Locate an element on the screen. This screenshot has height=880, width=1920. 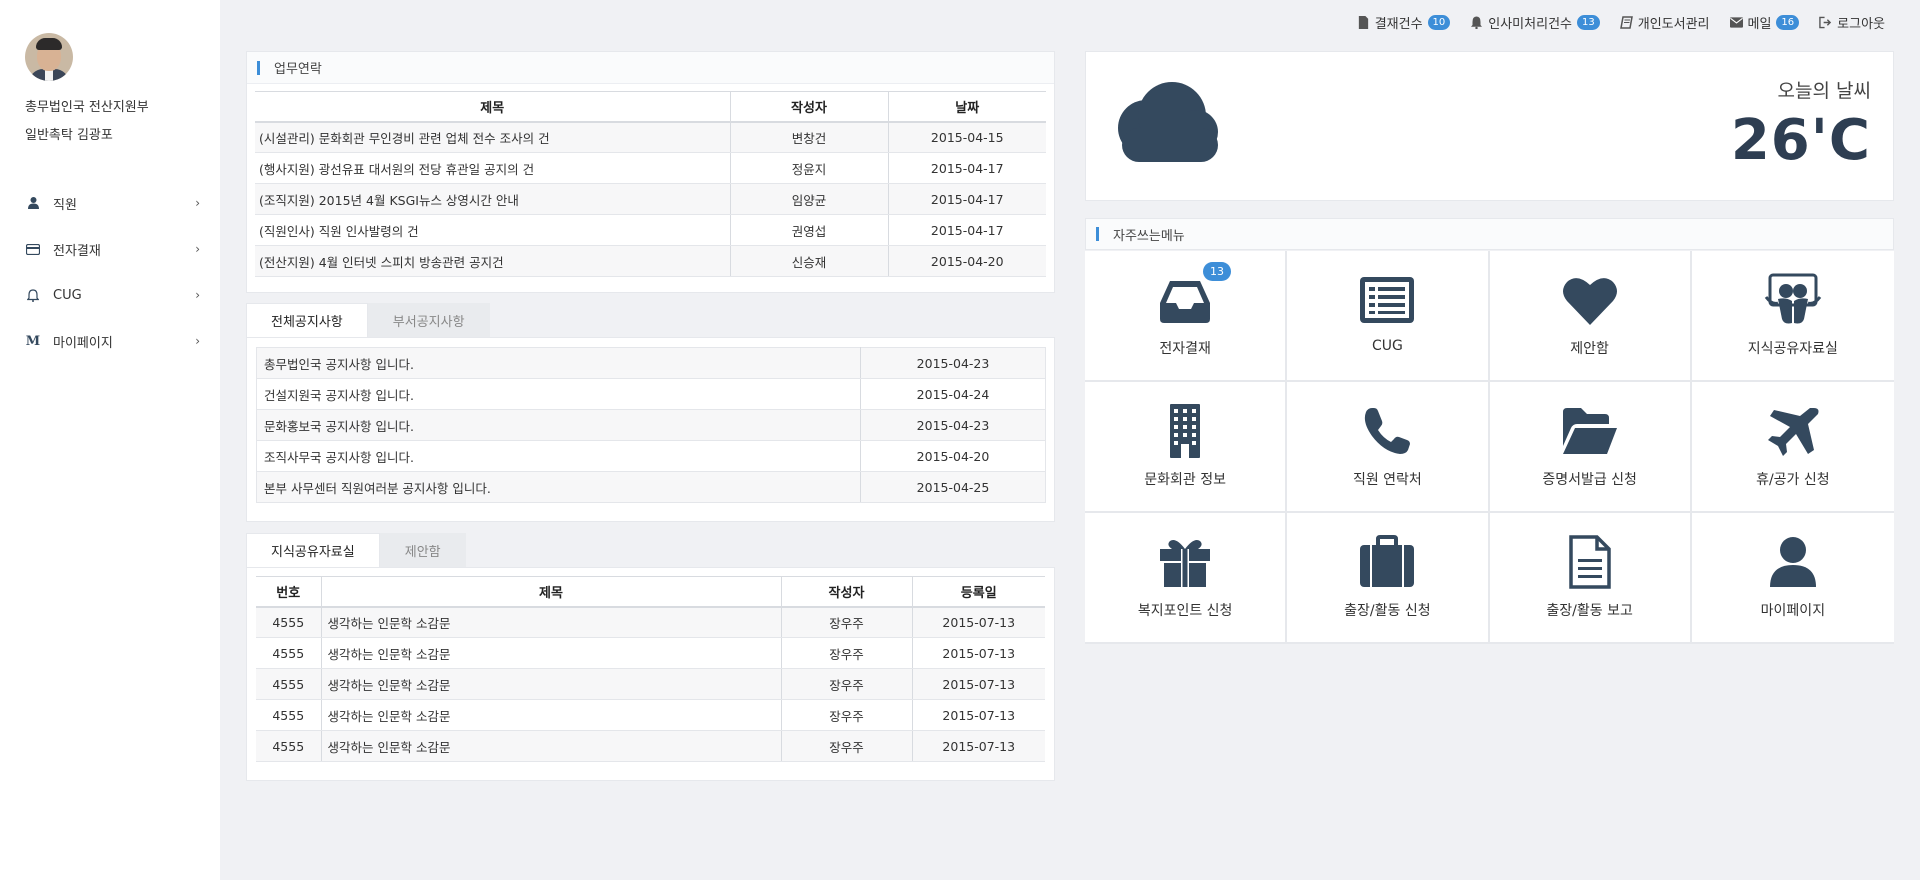
quick-menu-knowledge: 지식공유자료실 is located at coordinates (1792, 316).